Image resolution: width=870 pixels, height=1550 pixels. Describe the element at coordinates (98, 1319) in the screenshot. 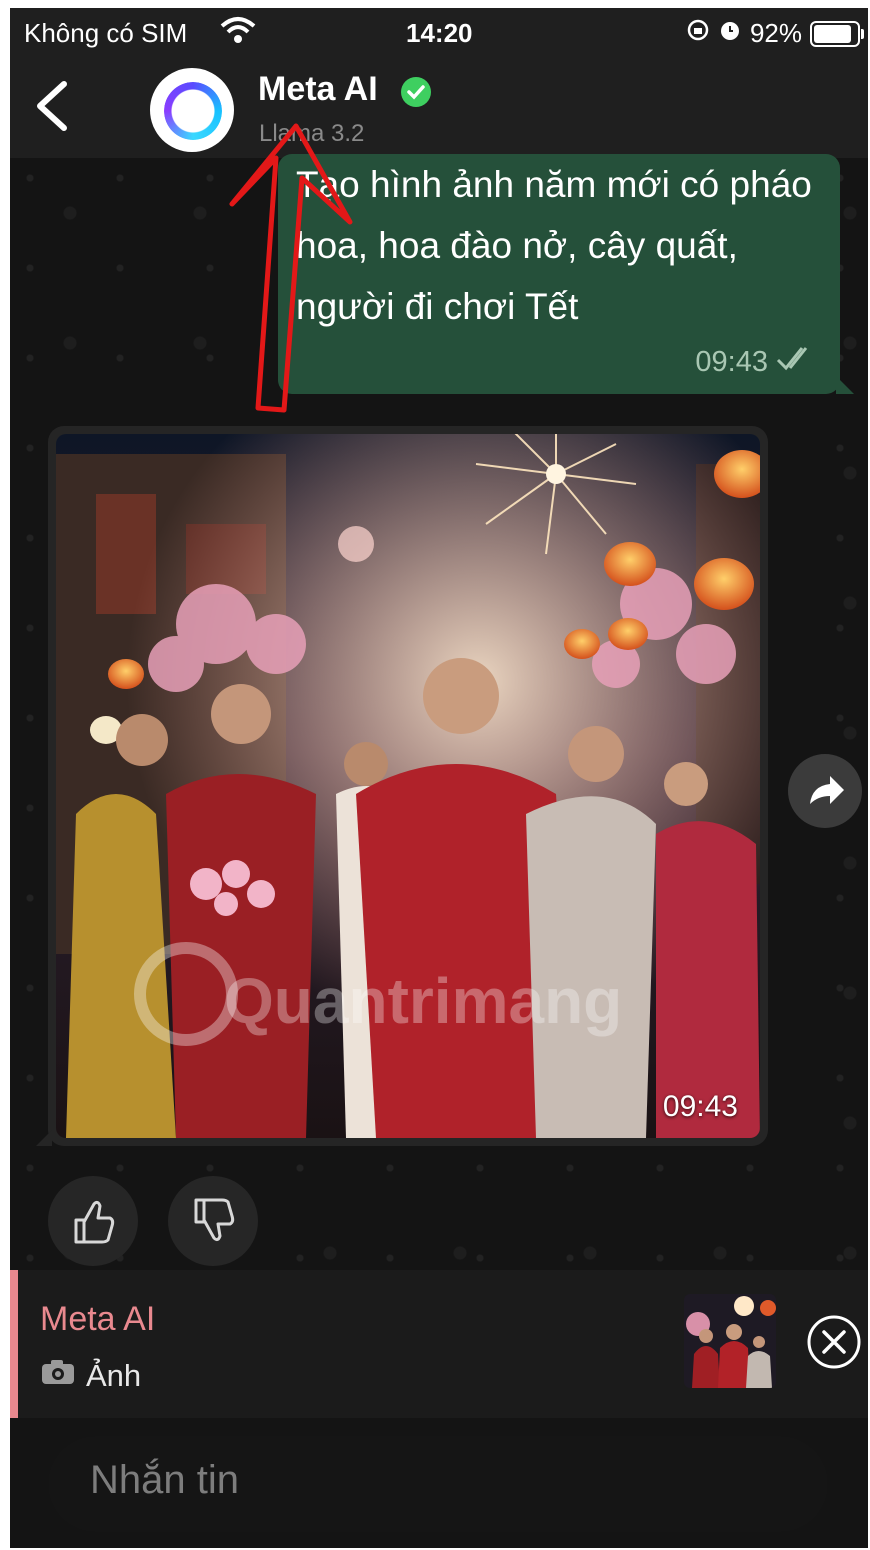

I see `reply-author: Meta AI` at that location.